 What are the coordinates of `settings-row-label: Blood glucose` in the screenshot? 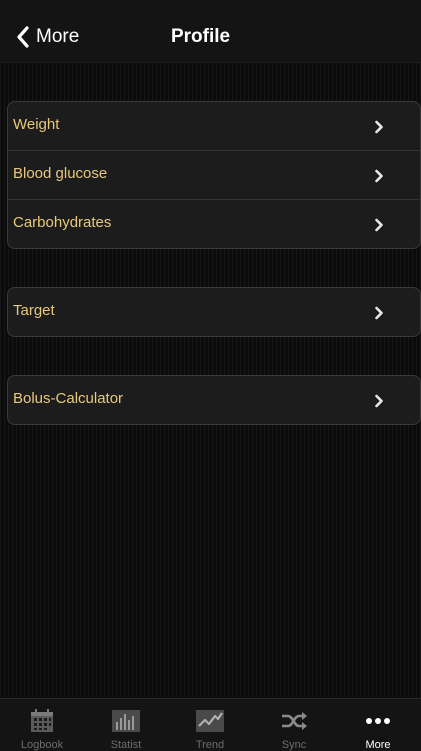 It's located at (60, 173).